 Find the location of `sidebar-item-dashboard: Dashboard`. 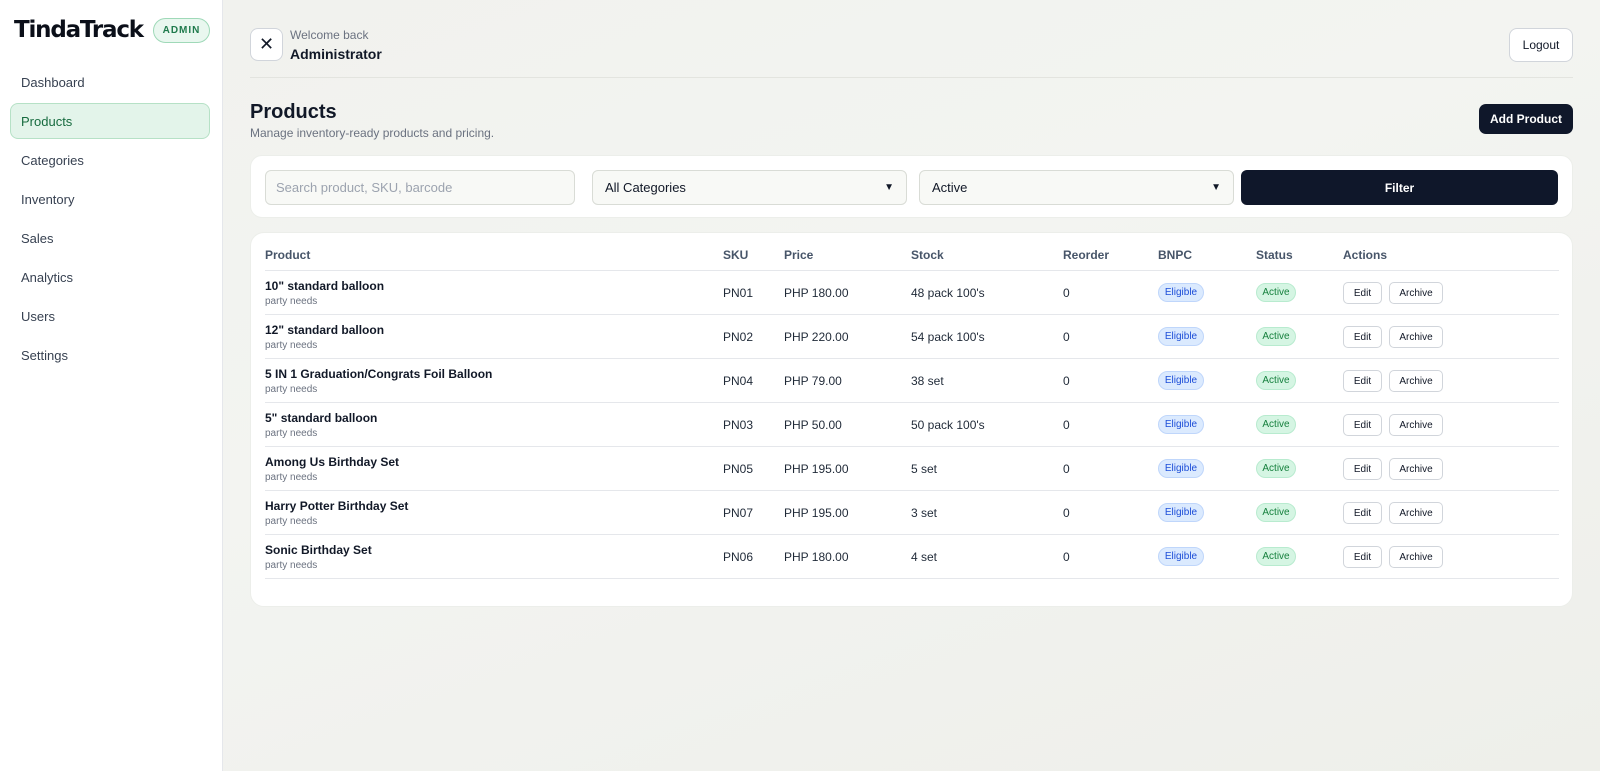

sidebar-item-dashboard: Dashboard is located at coordinates (110, 82).